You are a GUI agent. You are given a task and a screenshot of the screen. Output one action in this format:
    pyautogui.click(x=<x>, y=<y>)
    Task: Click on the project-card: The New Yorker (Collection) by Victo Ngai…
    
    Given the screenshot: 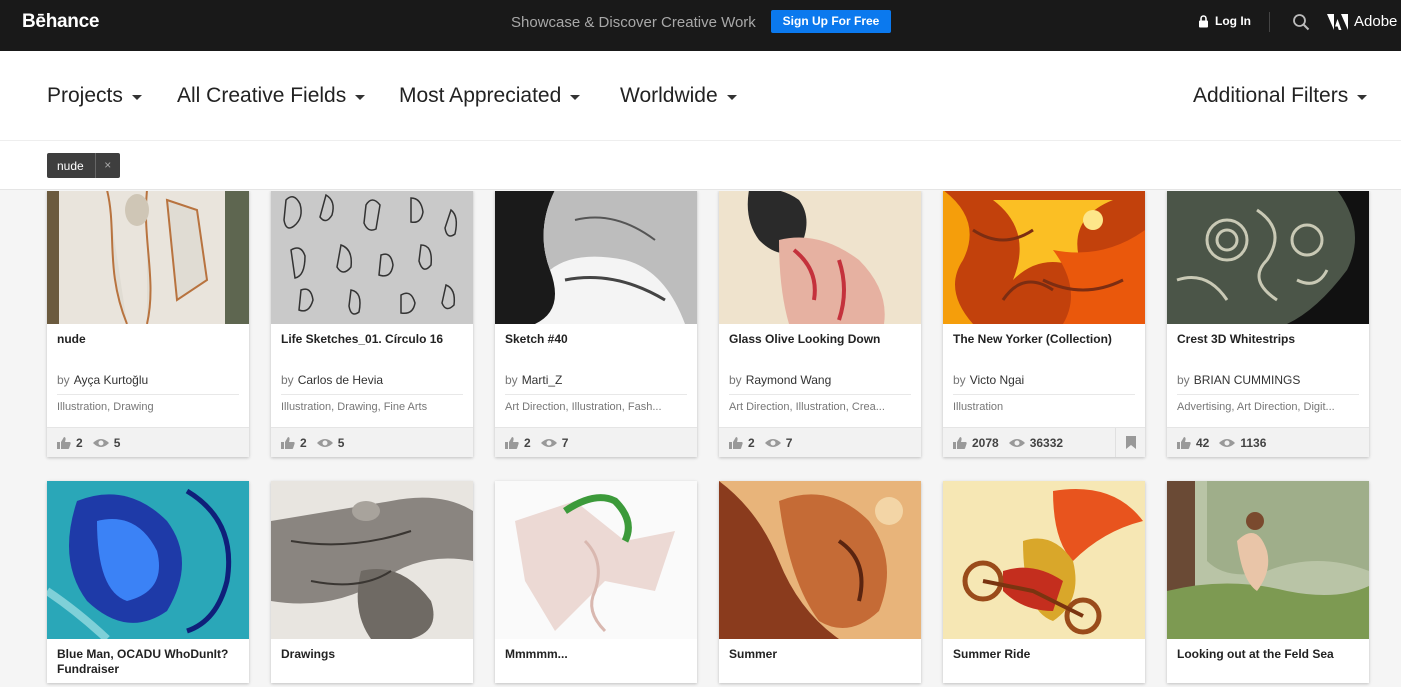 What is the action you would take?
    pyautogui.click(x=1044, y=324)
    